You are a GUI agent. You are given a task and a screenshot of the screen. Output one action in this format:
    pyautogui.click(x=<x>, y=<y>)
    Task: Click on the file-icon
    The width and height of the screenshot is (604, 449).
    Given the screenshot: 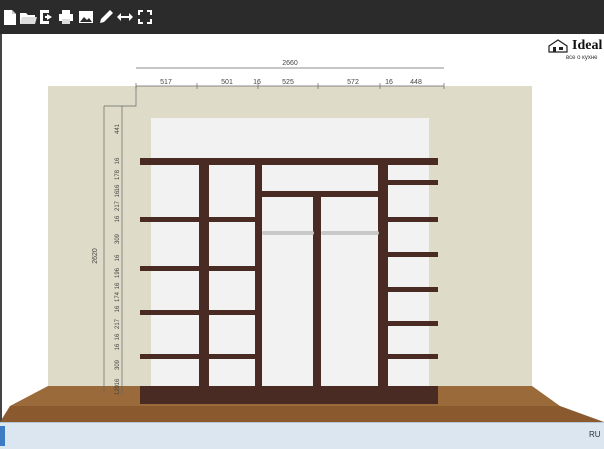 What is the action you would take?
    pyautogui.click(x=10, y=17)
    